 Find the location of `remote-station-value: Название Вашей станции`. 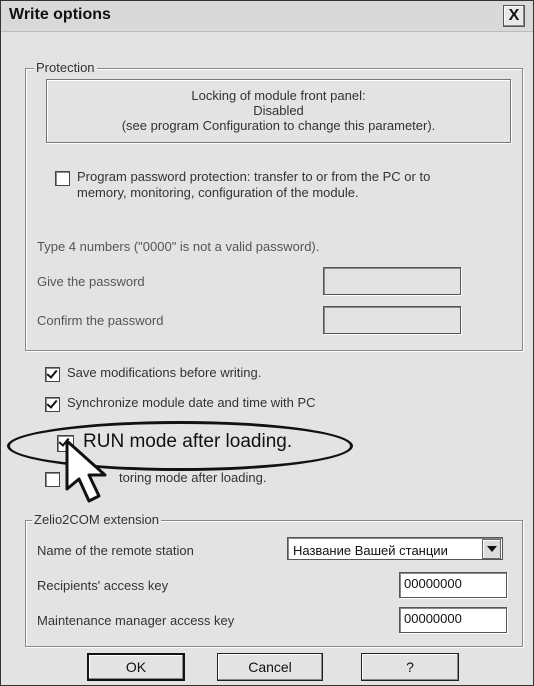

remote-station-value: Название Вашей станции is located at coordinates (370, 550).